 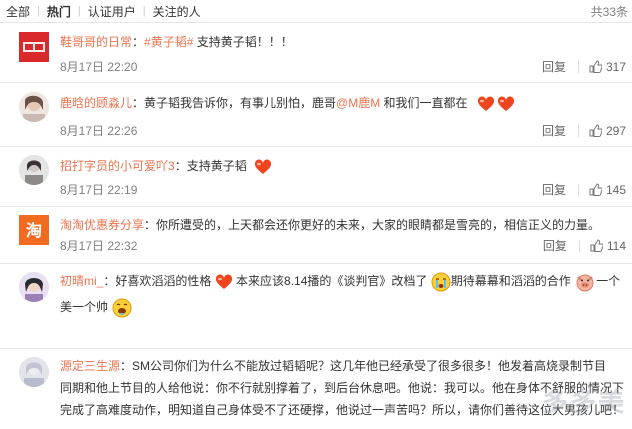 What do you see at coordinates (234, 103) in the screenshot?
I see `comment-text: ：黄子韬我告诉你，有事儿别怕，鹿哥` at bounding box center [234, 103].